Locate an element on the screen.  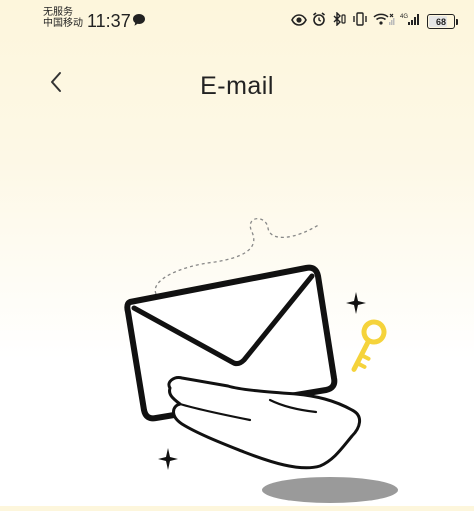
eye-icon is located at coordinates (299, 22).